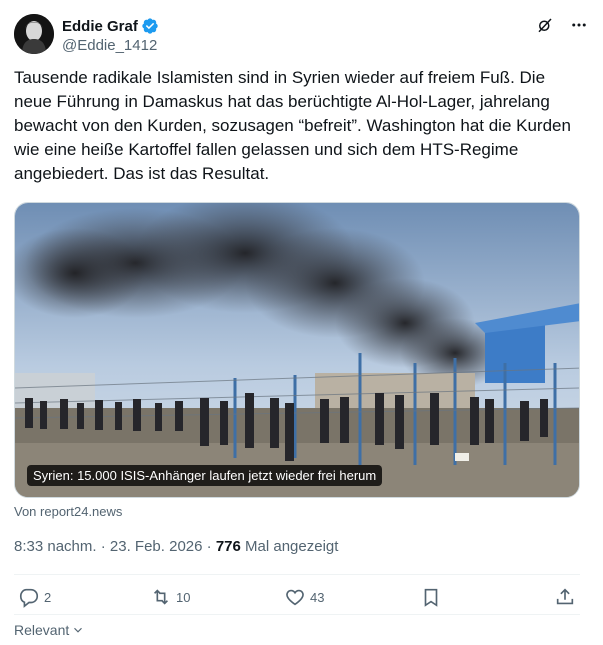 The image size is (603, 645). I want to click on bookmark-icon, so click(431, 597).